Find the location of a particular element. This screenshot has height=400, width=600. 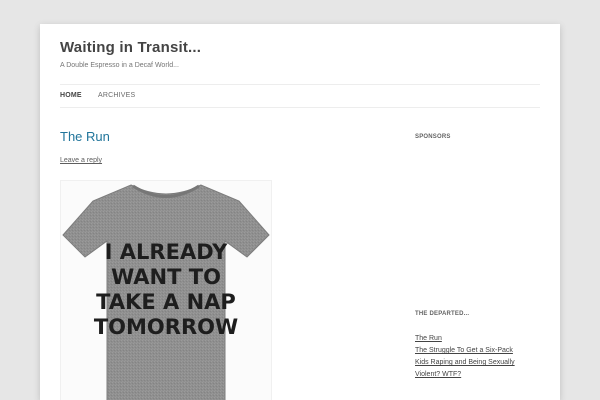

shirt-line-4: TOMORROW is located at coordinates (166, 327).